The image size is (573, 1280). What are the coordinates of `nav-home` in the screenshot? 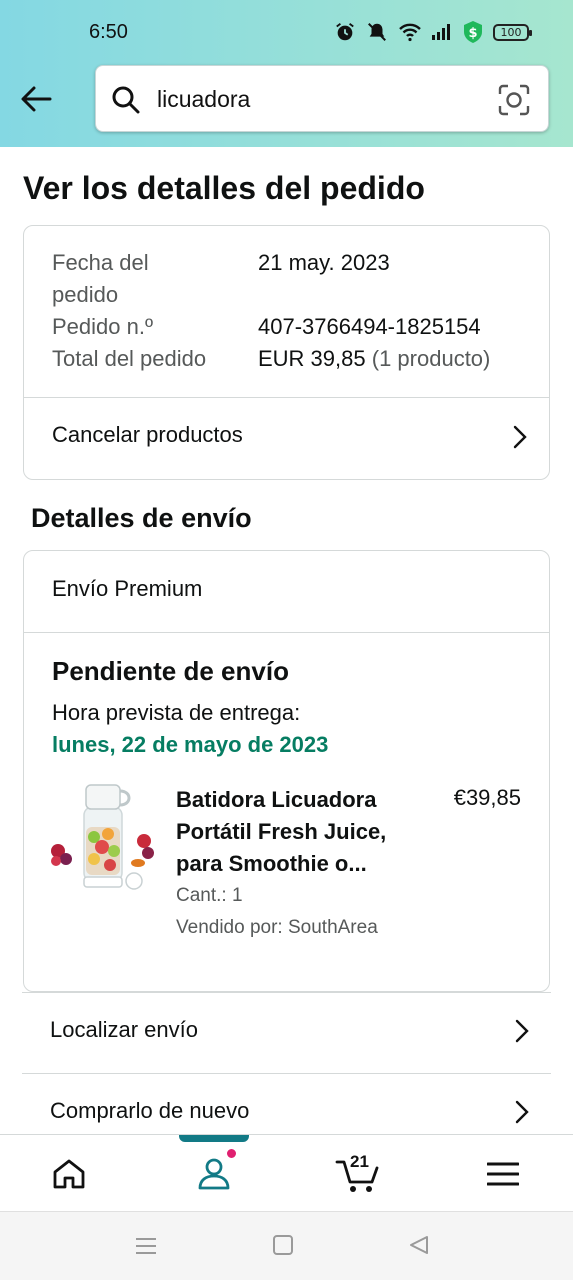 It's located at (69, 1173).